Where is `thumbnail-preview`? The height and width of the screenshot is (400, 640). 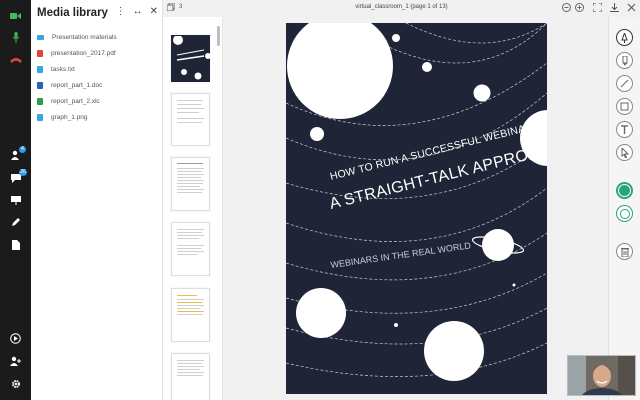 thumbnail-preview is located at coordinates (192, 57).